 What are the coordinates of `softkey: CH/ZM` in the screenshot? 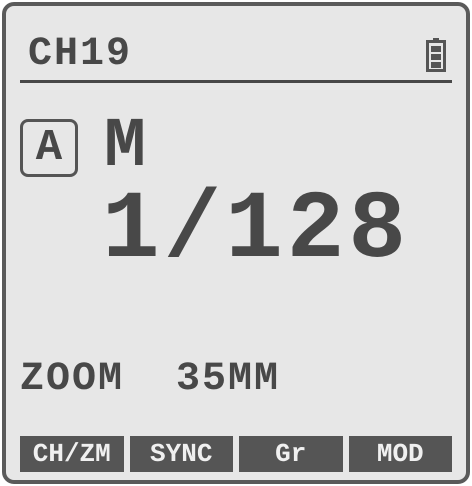 It's located at (72, 454).